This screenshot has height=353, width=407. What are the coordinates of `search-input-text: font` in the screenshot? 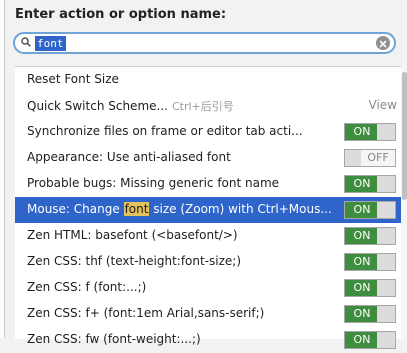 It's located at (50, 43).